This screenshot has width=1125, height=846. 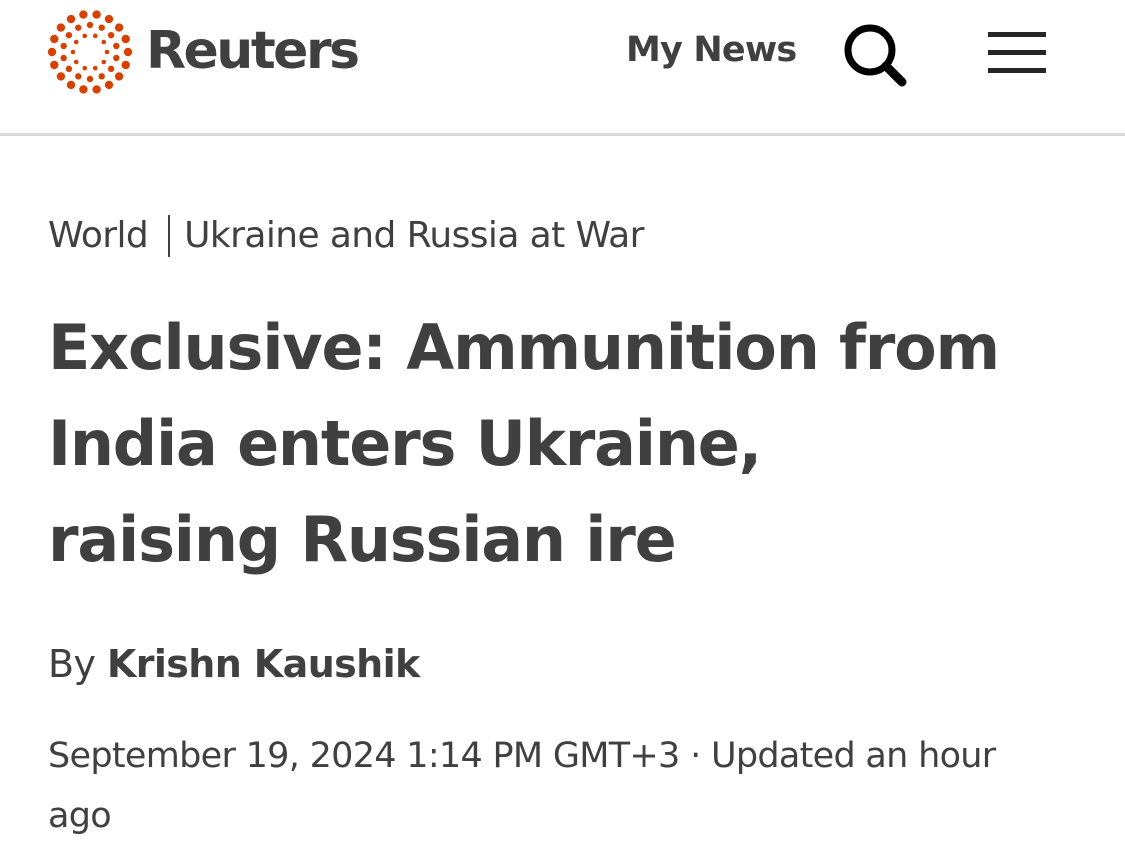 I want to click on breadcrumb-divider, so click(x=169, y=236).